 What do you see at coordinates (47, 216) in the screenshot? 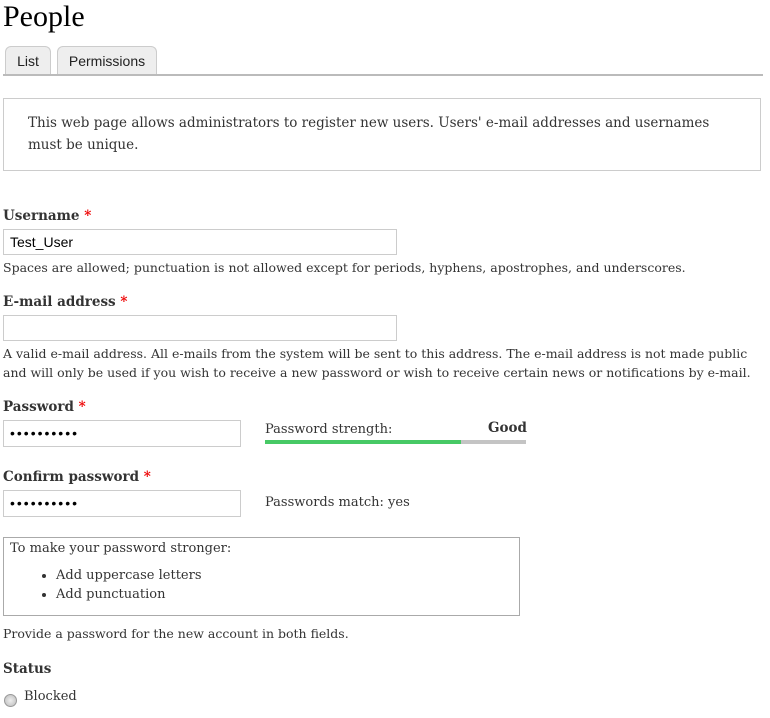
I see `username-label: Username *` at bounding box center [47, 216].